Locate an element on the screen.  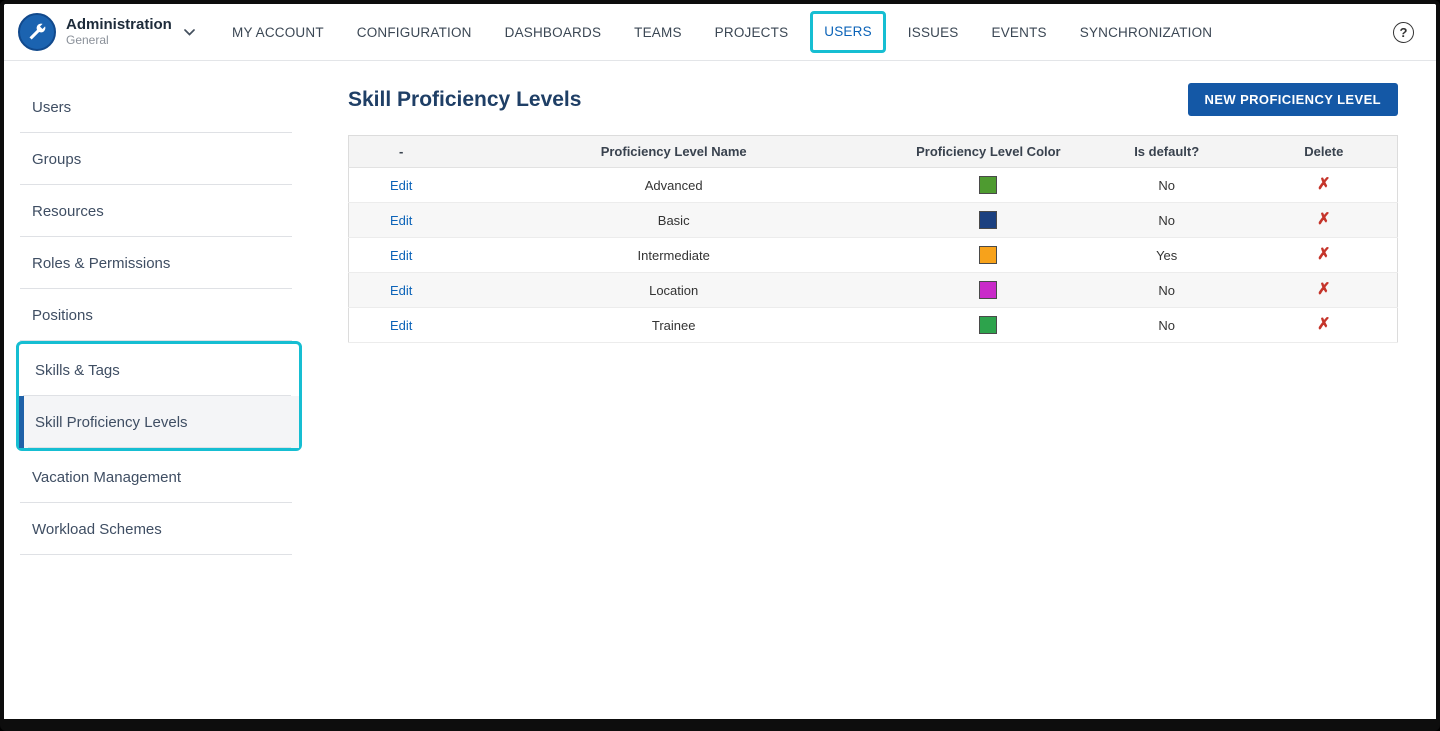
sidebar-item-workload-schemes: Workload Schemes is located at coordinates (159, 529).